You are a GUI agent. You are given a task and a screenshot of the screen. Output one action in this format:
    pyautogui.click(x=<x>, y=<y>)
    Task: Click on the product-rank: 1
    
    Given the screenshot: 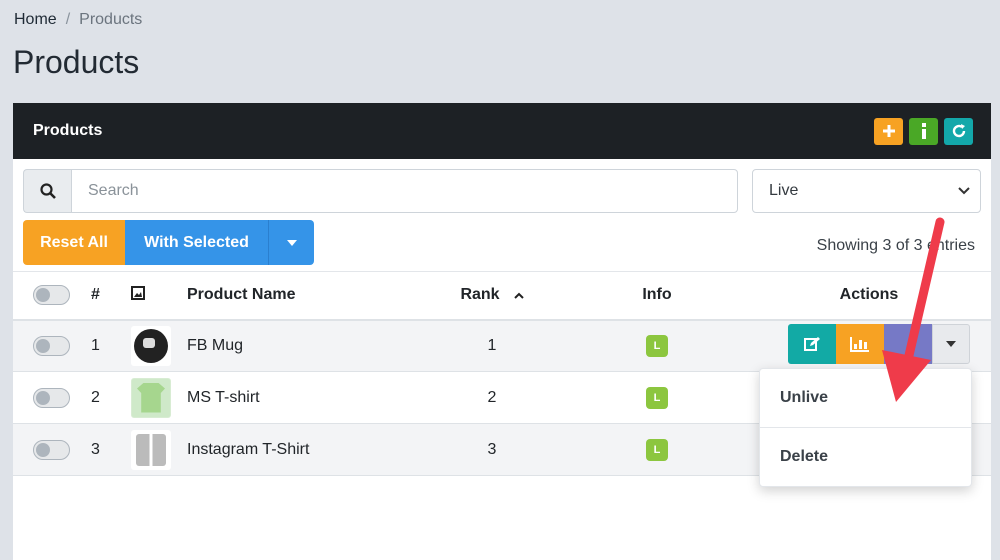 What is the action you would take?
    pyautogui.click(x=492, y=345)
    